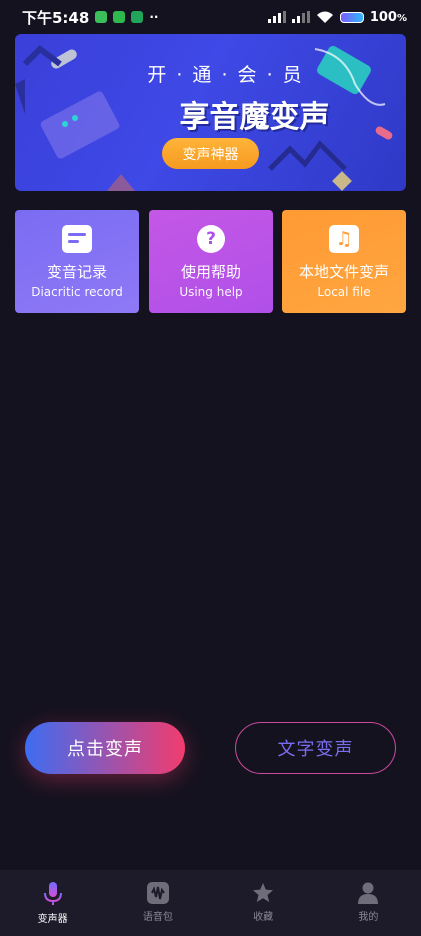 Image resolution: width=421 pixels, height=936 pixels. What do you see at coordinates (263, 903) in the screenshot?
I see `tab-favorites: 收藏` at bounding box center [263, 903].